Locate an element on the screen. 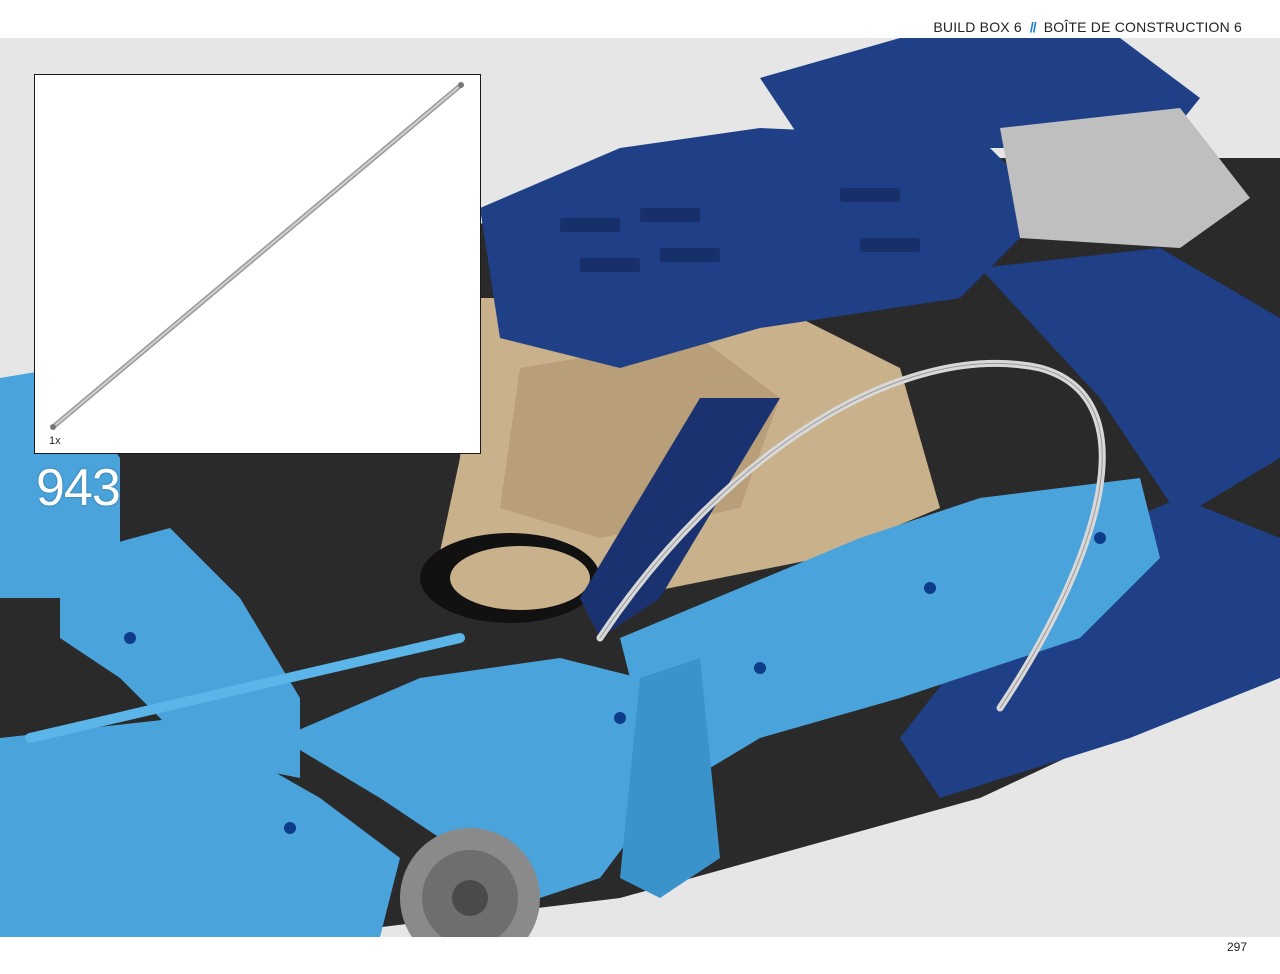 The width and height of the screenshot is (1280, 974). parts-callout-box: 1x is located at coordinates (257, 264).